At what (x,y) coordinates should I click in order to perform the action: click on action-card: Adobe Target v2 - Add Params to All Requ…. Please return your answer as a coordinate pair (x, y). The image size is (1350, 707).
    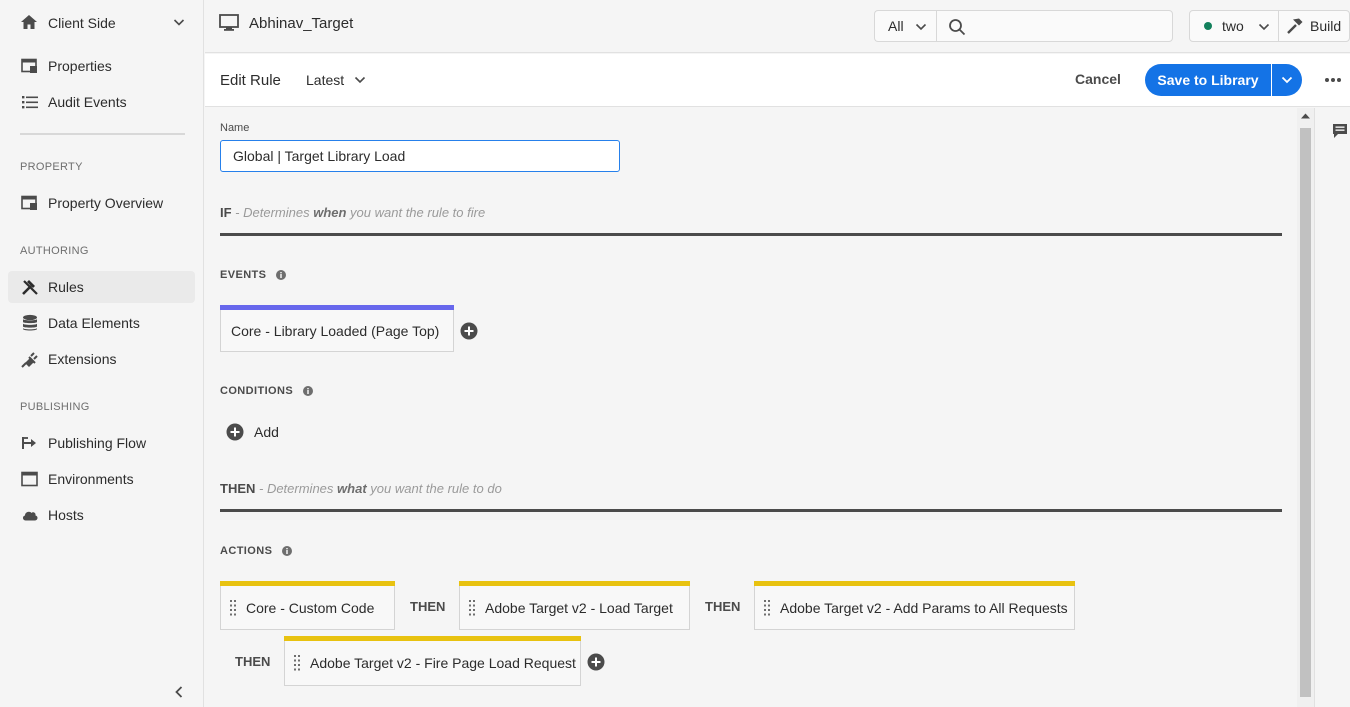
    Looking at the image, I should click on (914, 605).